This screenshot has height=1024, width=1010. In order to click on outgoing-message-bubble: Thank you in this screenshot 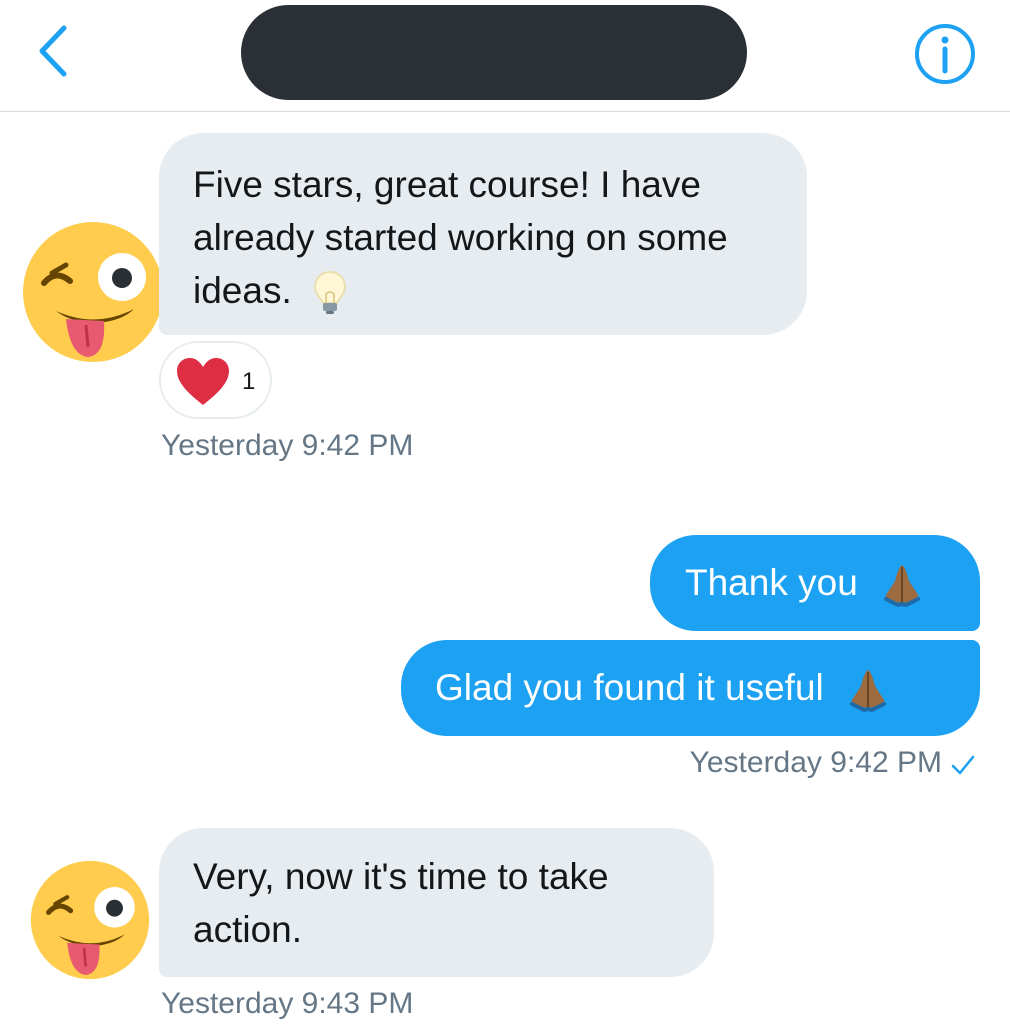, I will do `click(815, 583)`.